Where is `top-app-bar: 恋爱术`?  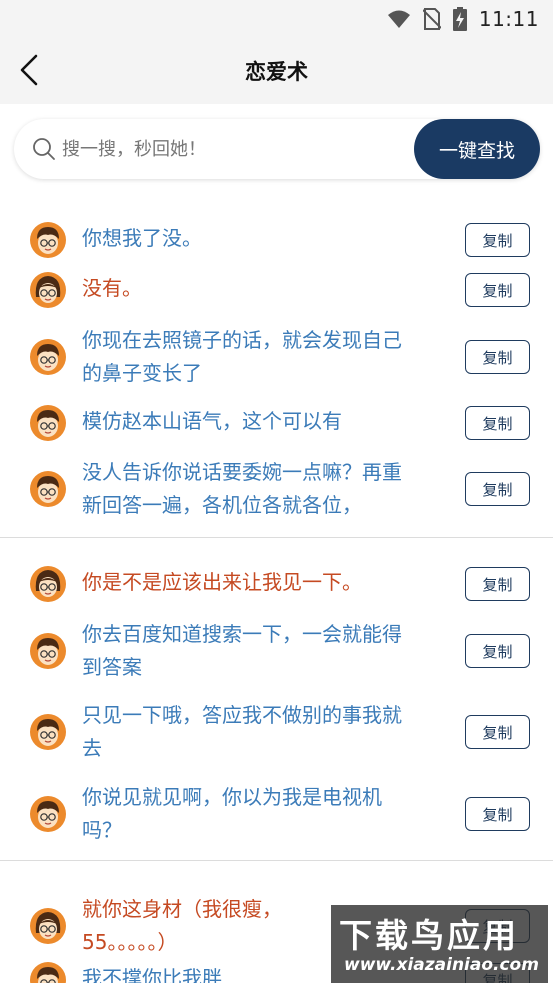
top-app-bar: 恋爱术 is located at coordinates (276, 71).